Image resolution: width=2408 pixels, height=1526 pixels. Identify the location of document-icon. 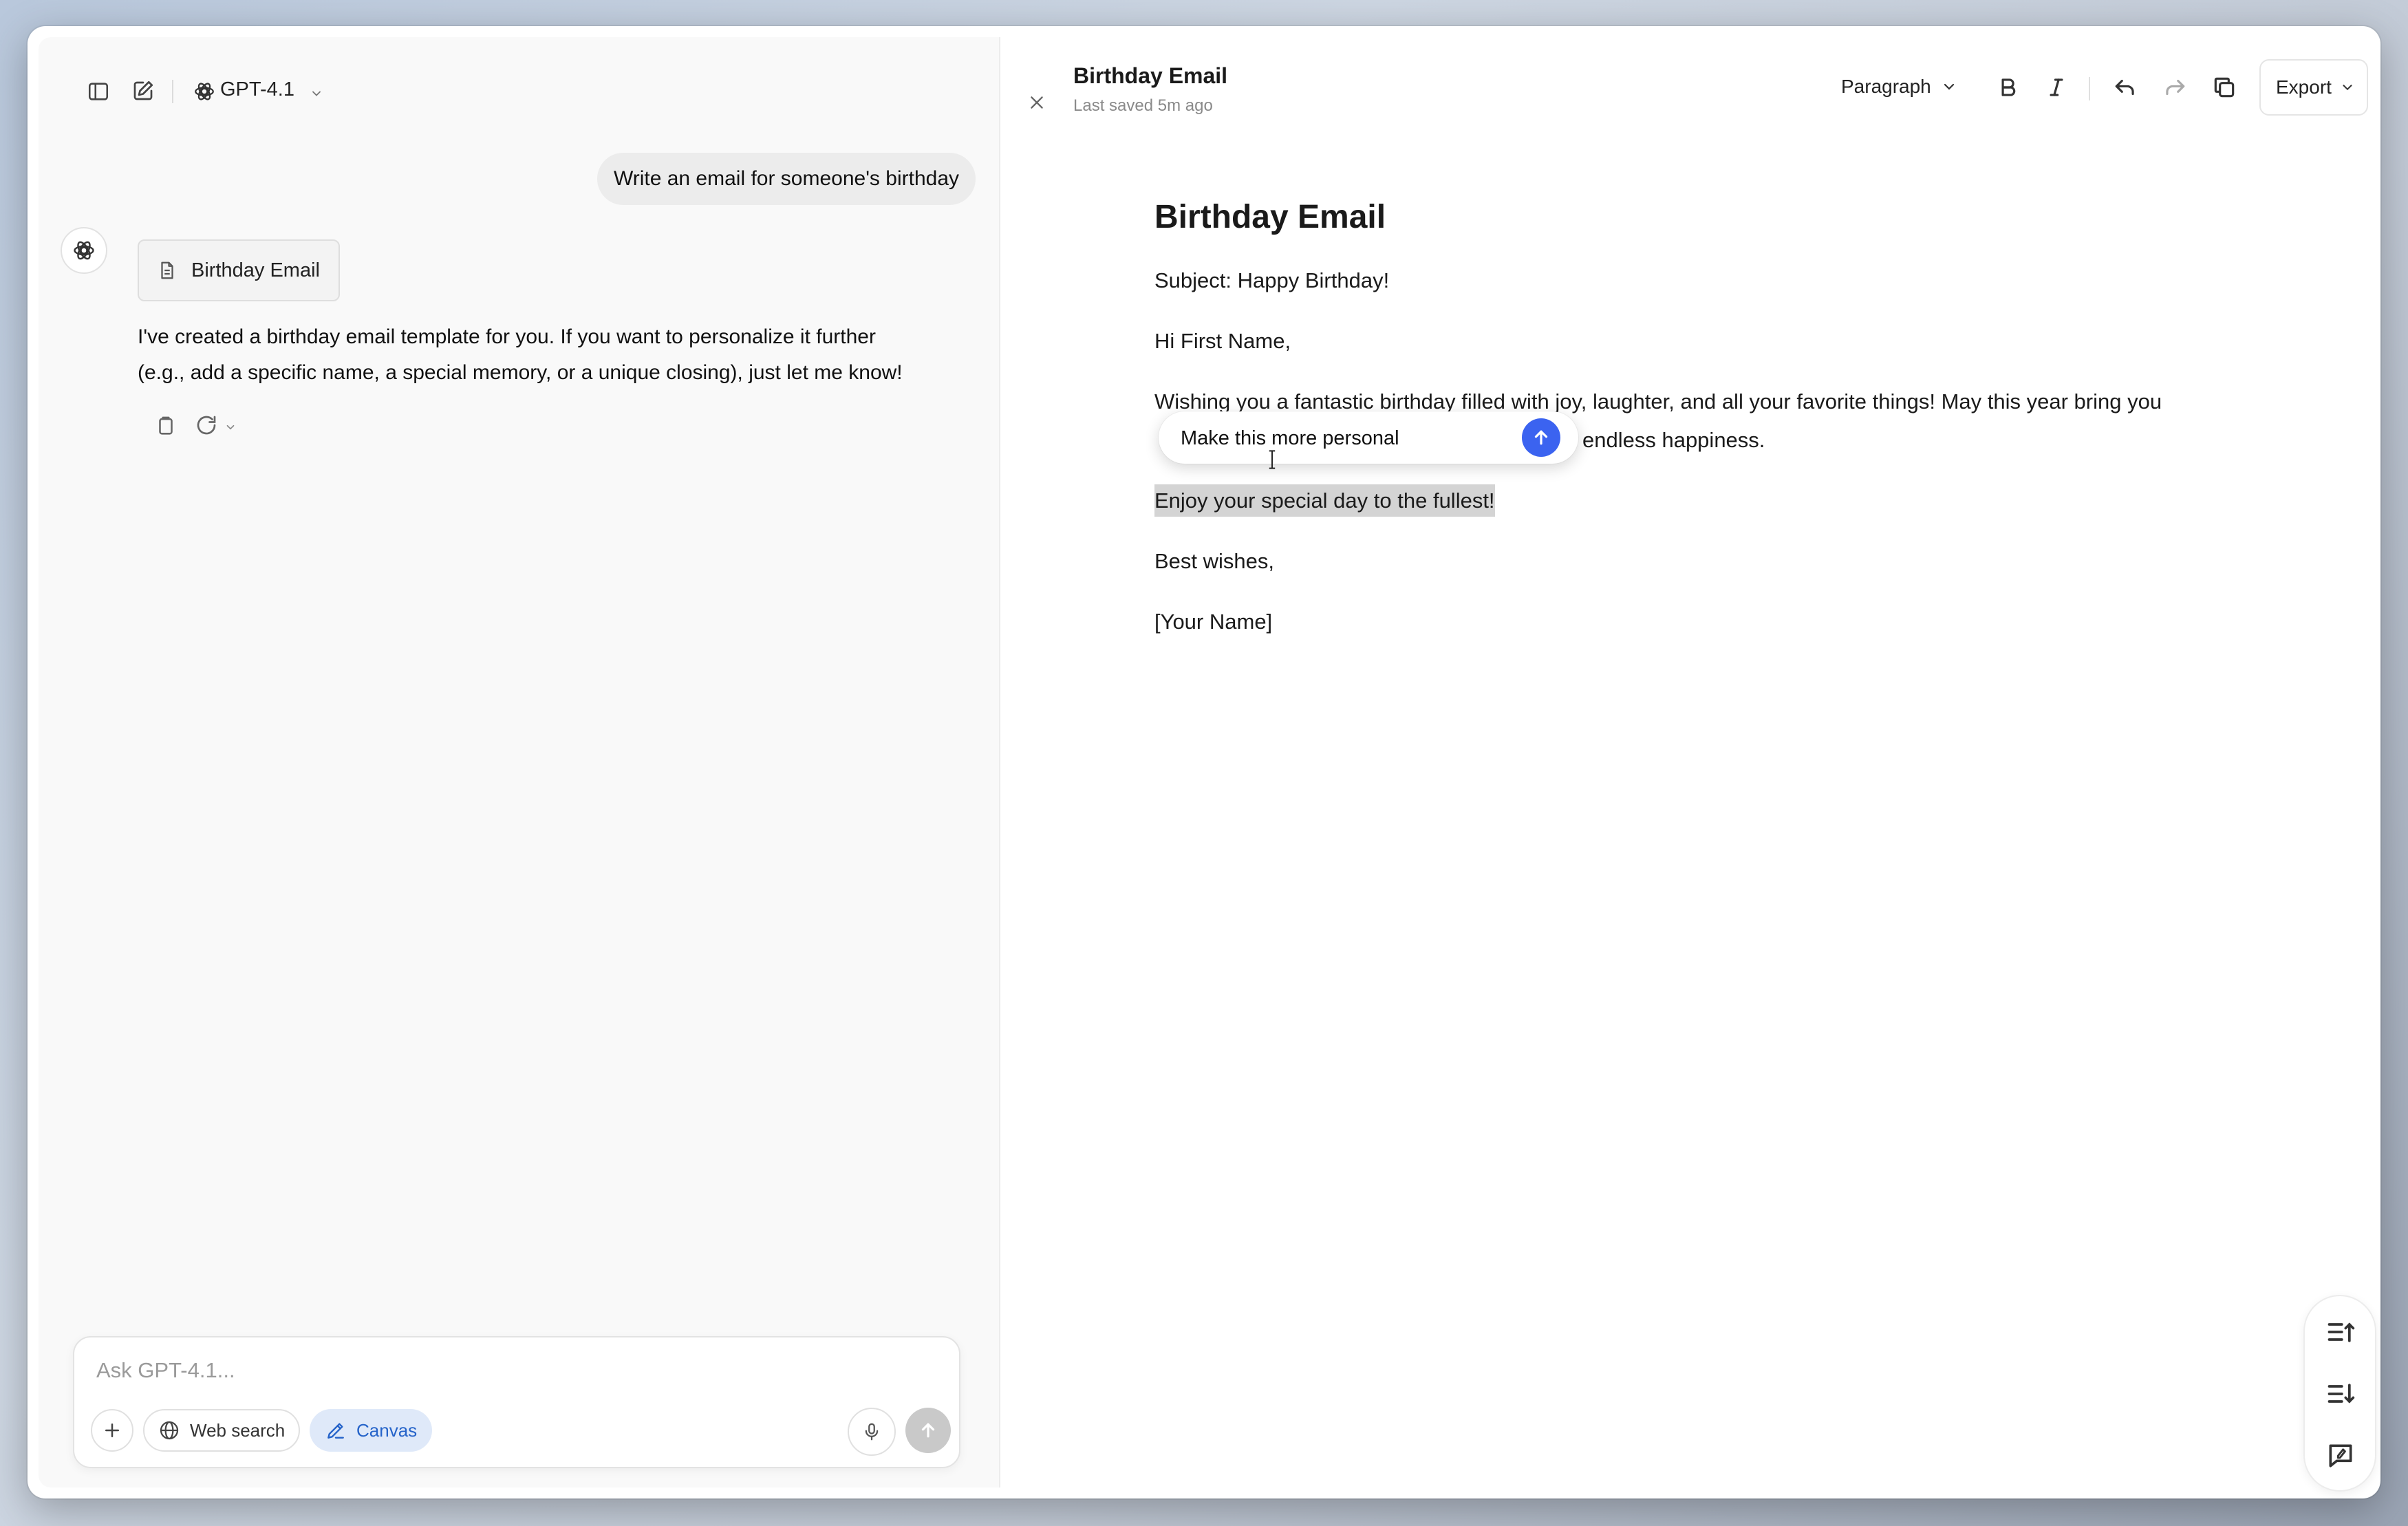
(167, 270).